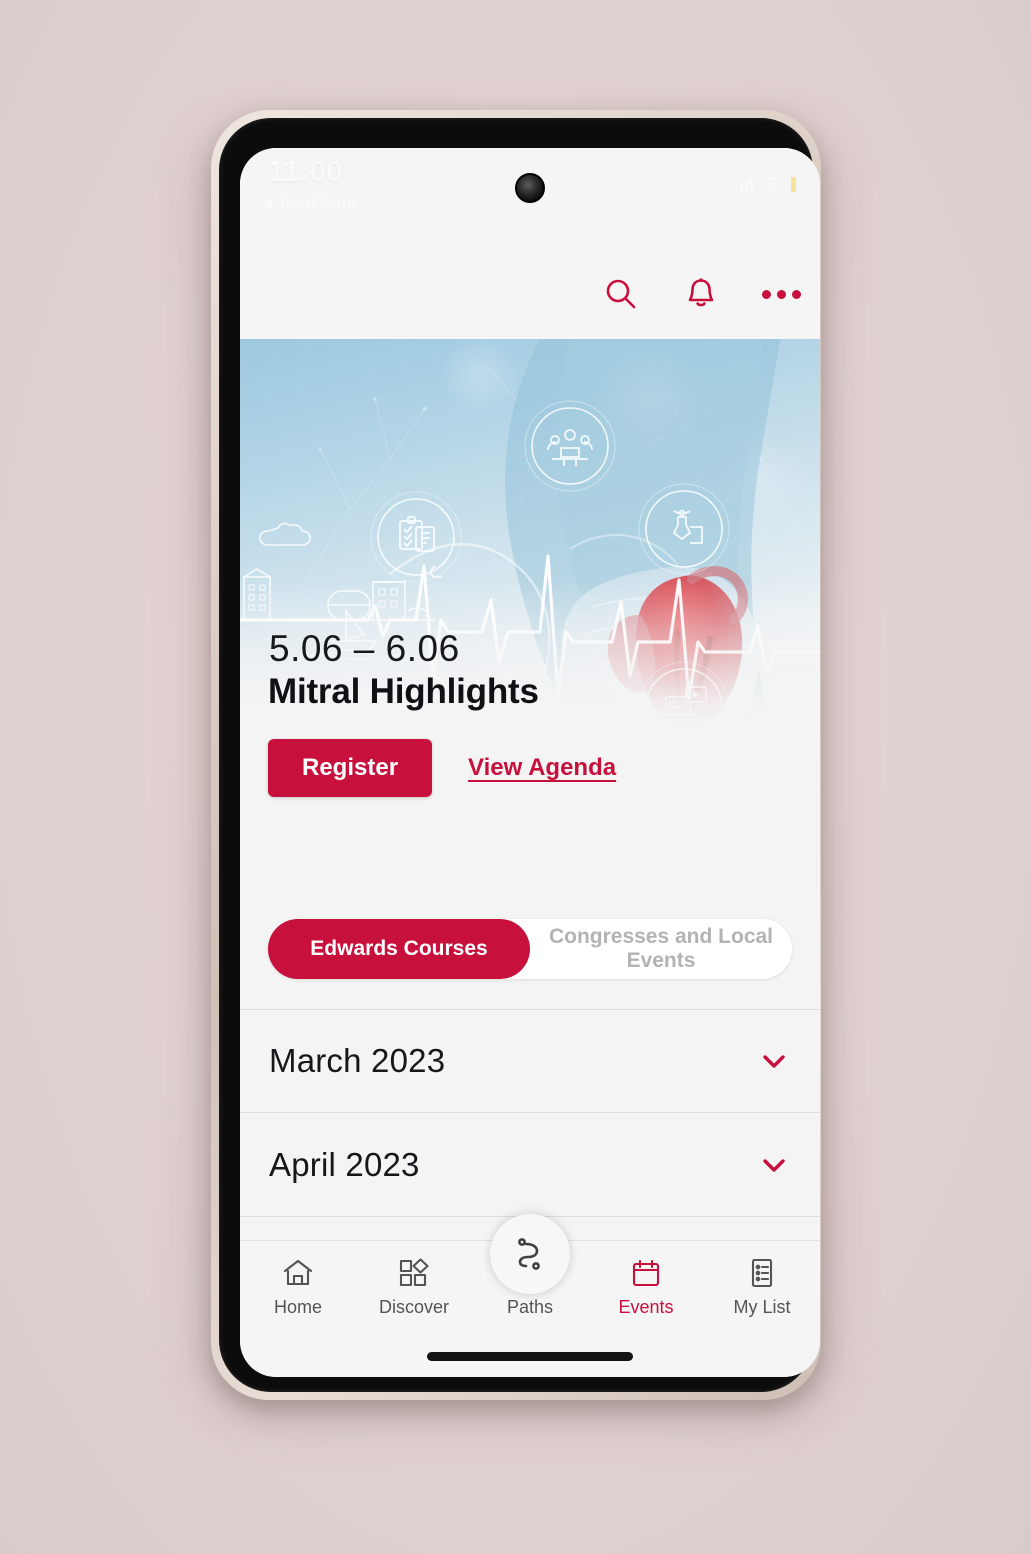 The image size is (1031, 1554). I want to click on search-icon, so click(621, 294).